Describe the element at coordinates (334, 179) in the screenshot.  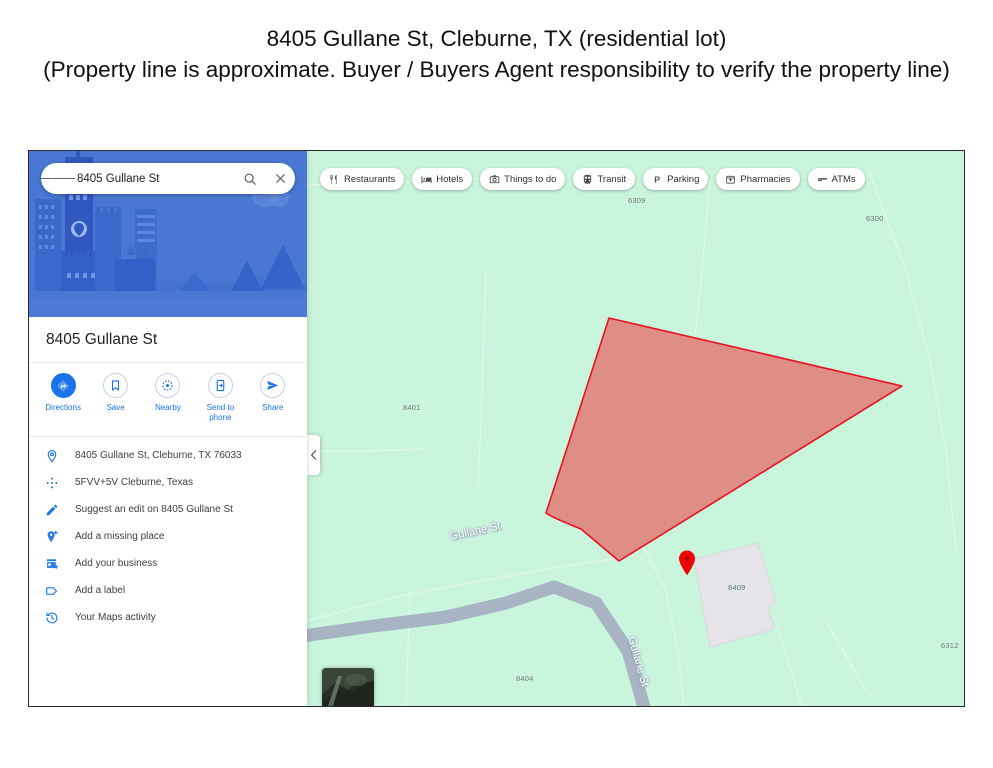
I see `restaurant-icon` at that location.